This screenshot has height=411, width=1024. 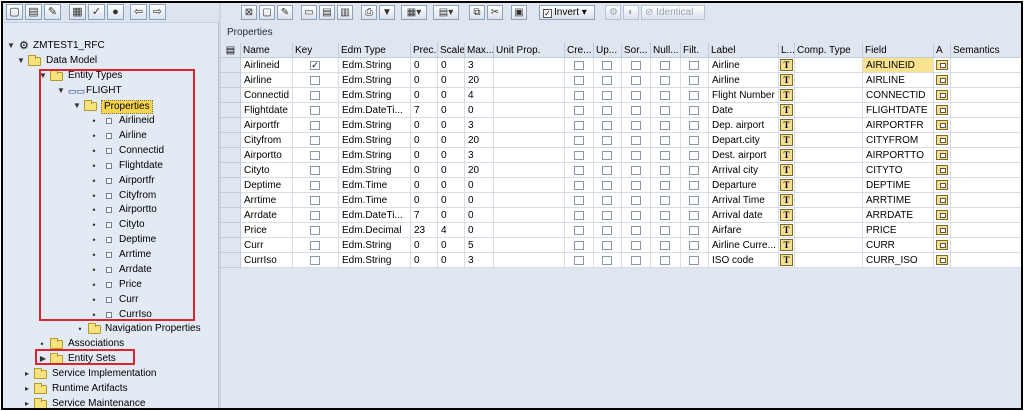 I want to click on settings-icon: ▦, so click(x=77, y=12).